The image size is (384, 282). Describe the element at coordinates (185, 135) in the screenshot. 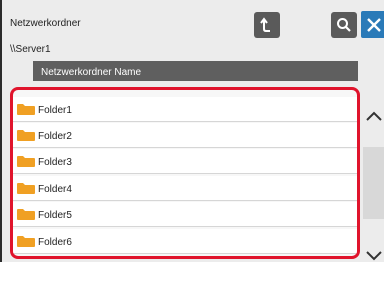

I see `list-item: Folder2` at that location.